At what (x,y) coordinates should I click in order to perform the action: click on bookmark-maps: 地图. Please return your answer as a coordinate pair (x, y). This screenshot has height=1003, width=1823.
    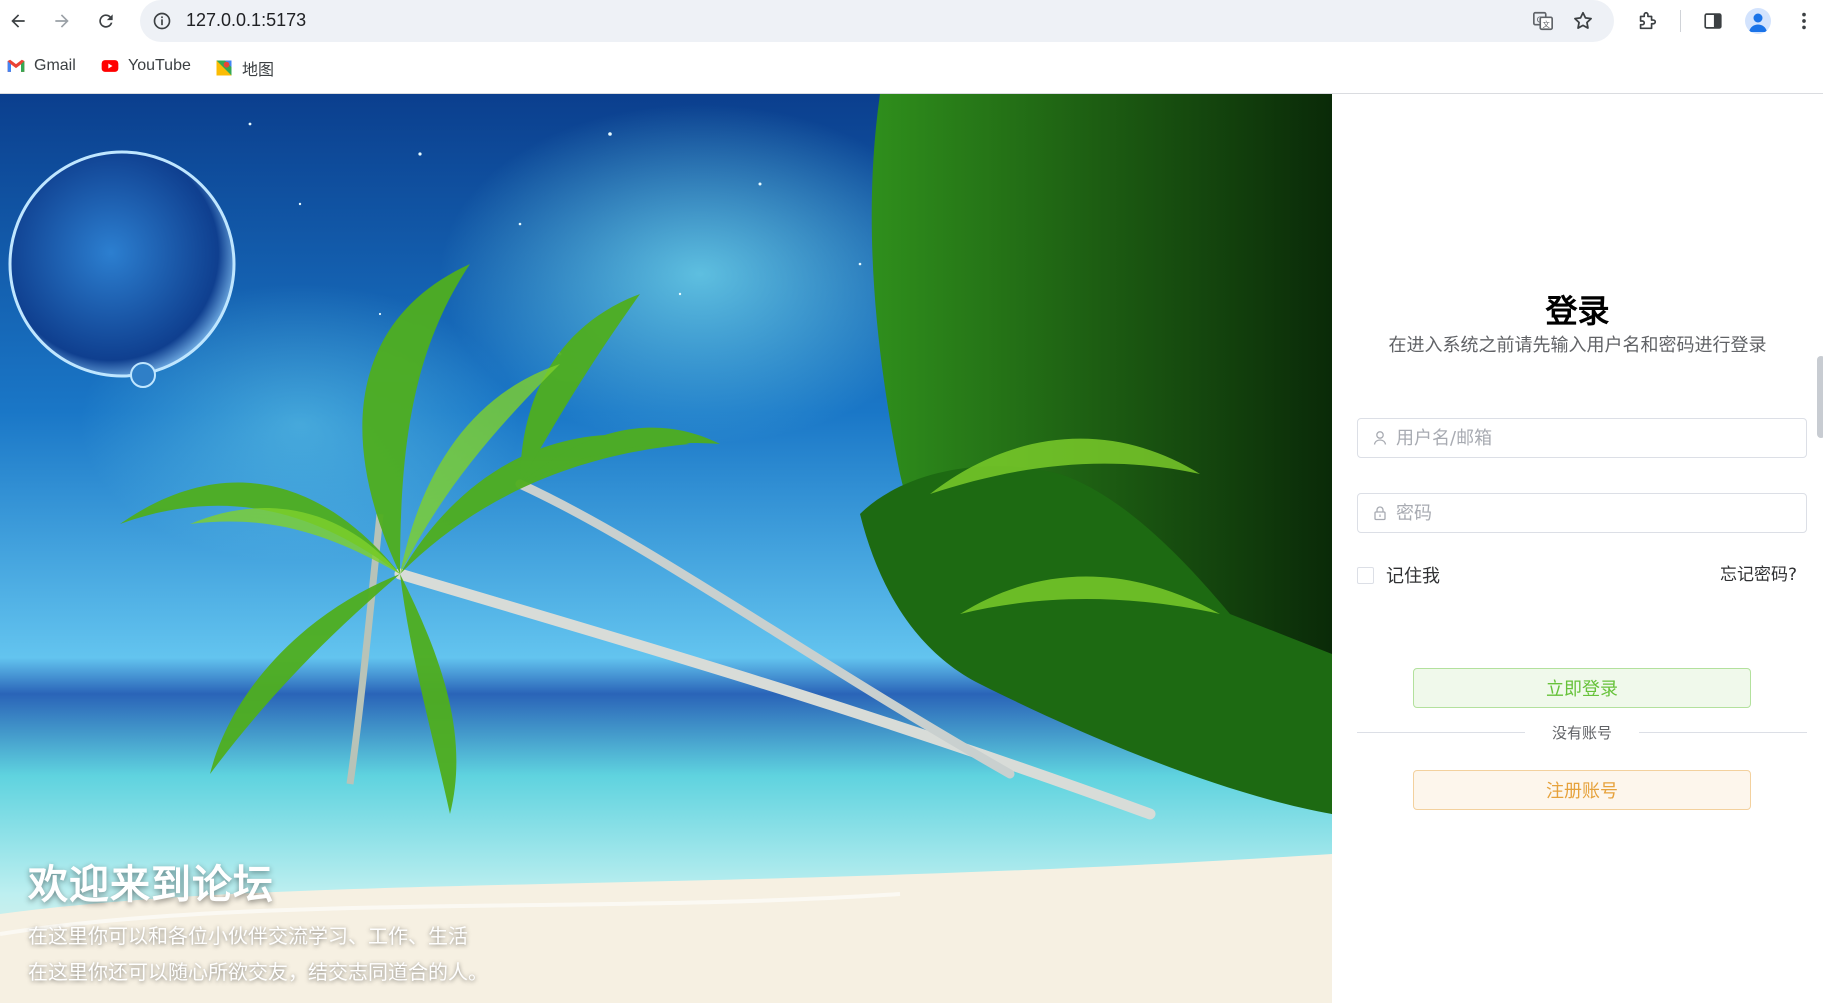
    Looking at the image, I should click on (244, 68).